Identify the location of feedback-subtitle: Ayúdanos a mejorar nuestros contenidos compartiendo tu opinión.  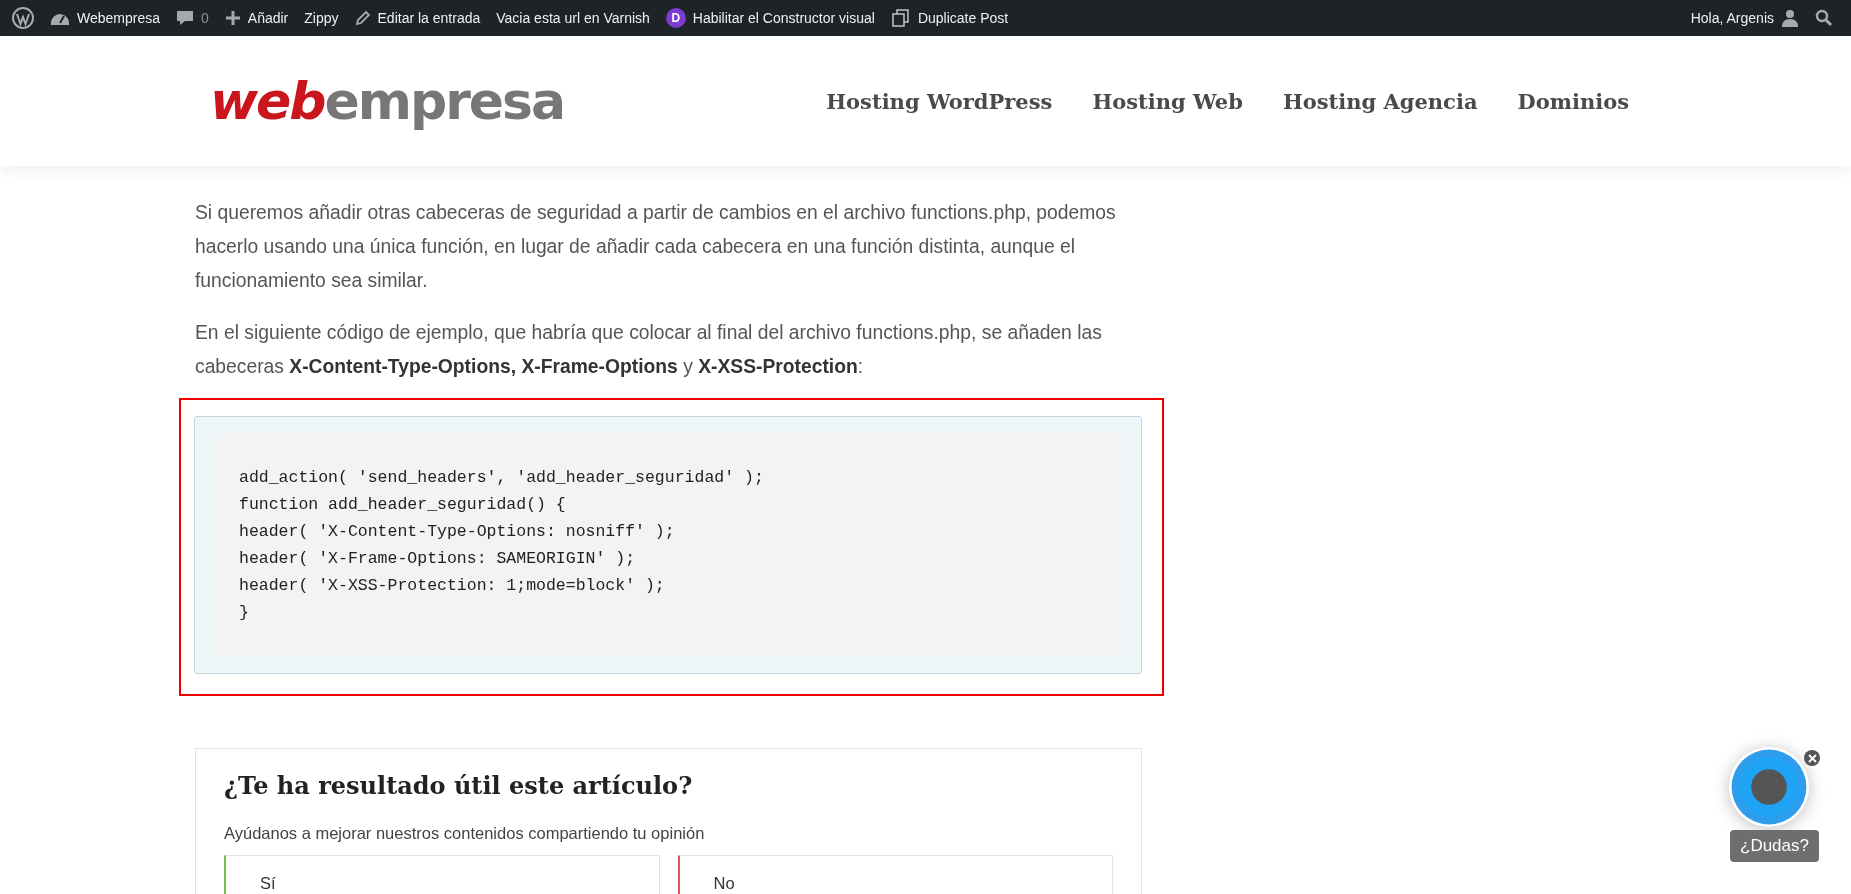
(465, 833).